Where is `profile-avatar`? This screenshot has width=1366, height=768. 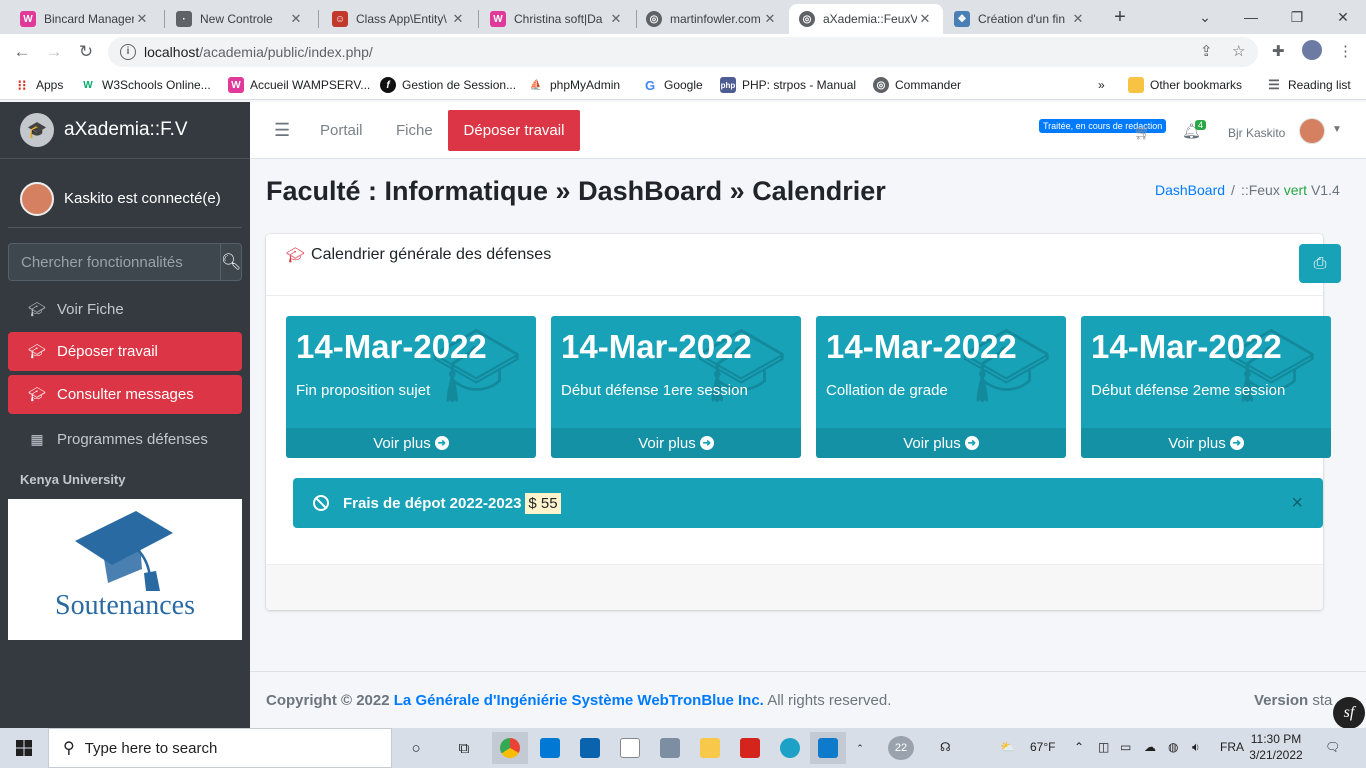
profile-avatar is located at coordinates (1312, 50).